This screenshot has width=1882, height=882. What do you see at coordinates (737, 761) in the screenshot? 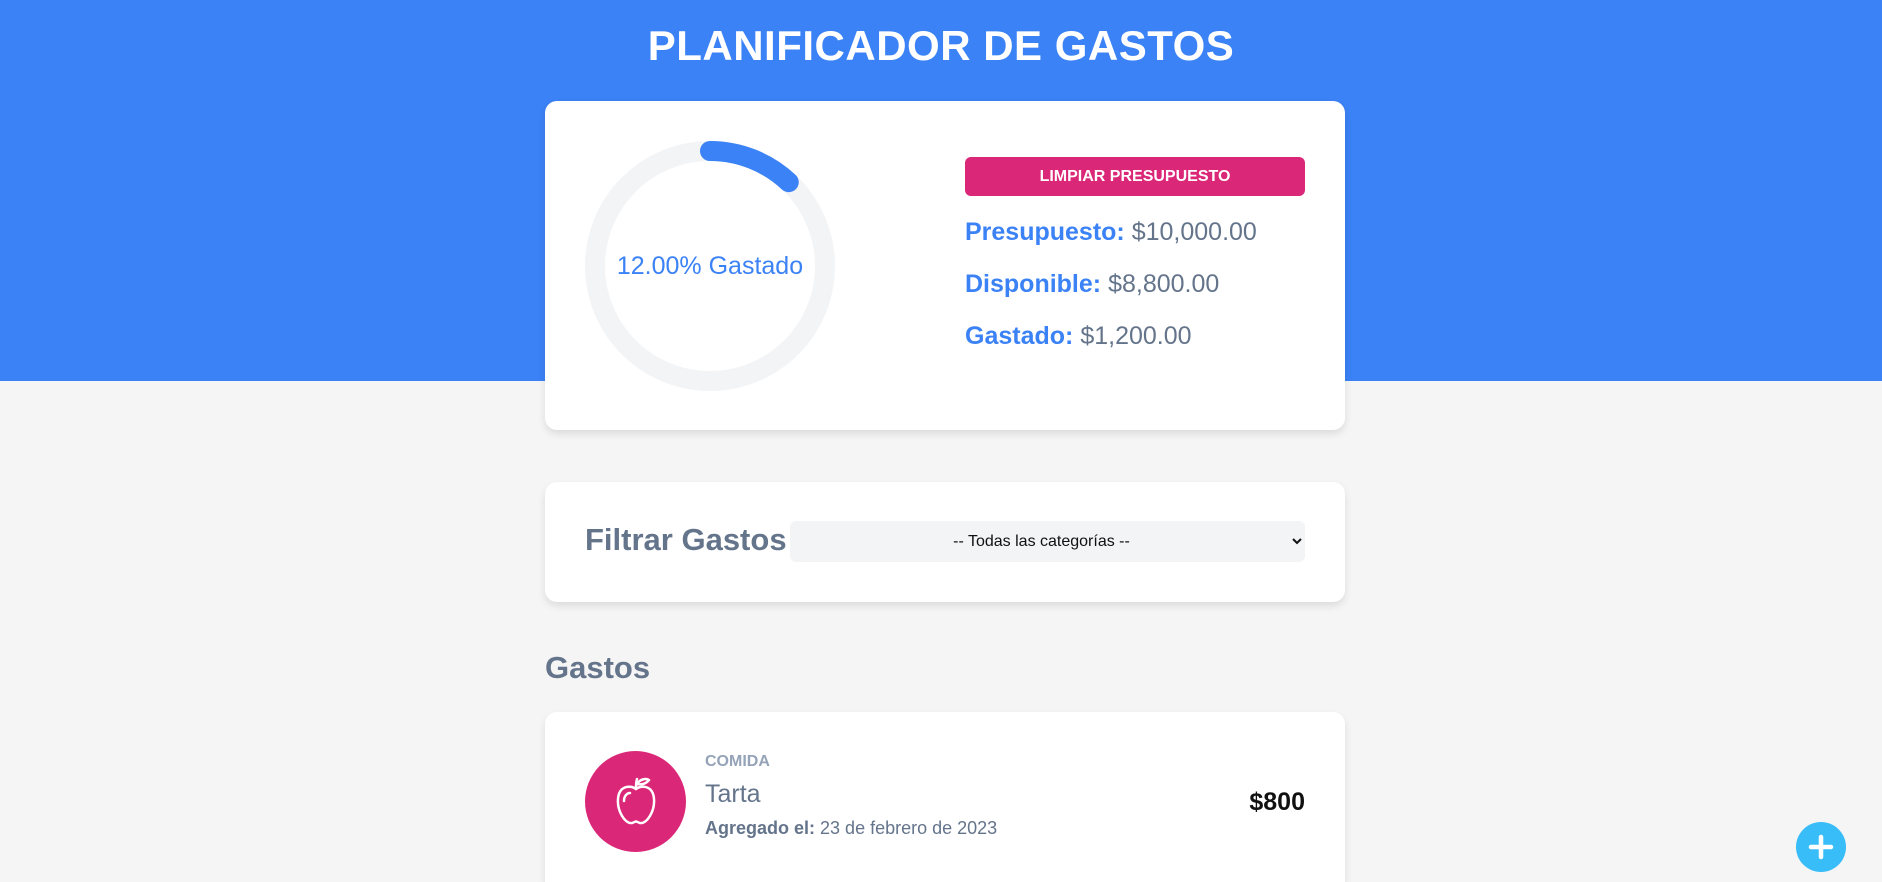
I see `expense-category: COMIDA` at bounding box center [737, 761].